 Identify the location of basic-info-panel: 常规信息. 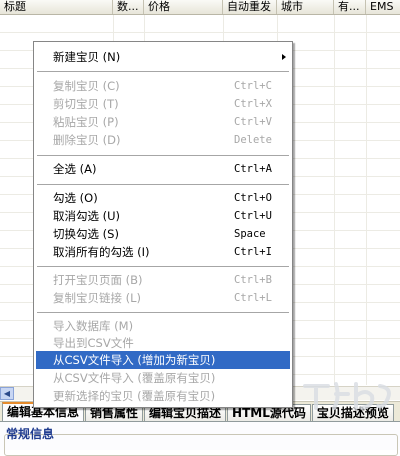
(200, 438).